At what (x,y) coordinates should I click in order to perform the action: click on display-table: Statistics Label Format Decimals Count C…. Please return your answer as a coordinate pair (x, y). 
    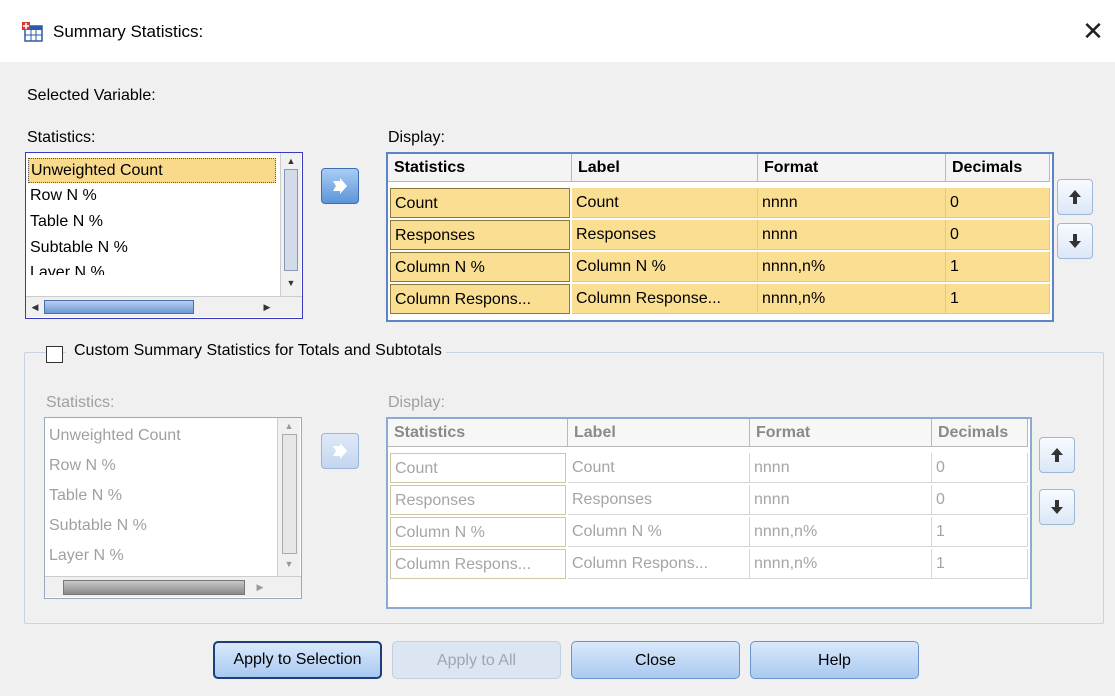
    Looking at the image, I should click on (720, 237).